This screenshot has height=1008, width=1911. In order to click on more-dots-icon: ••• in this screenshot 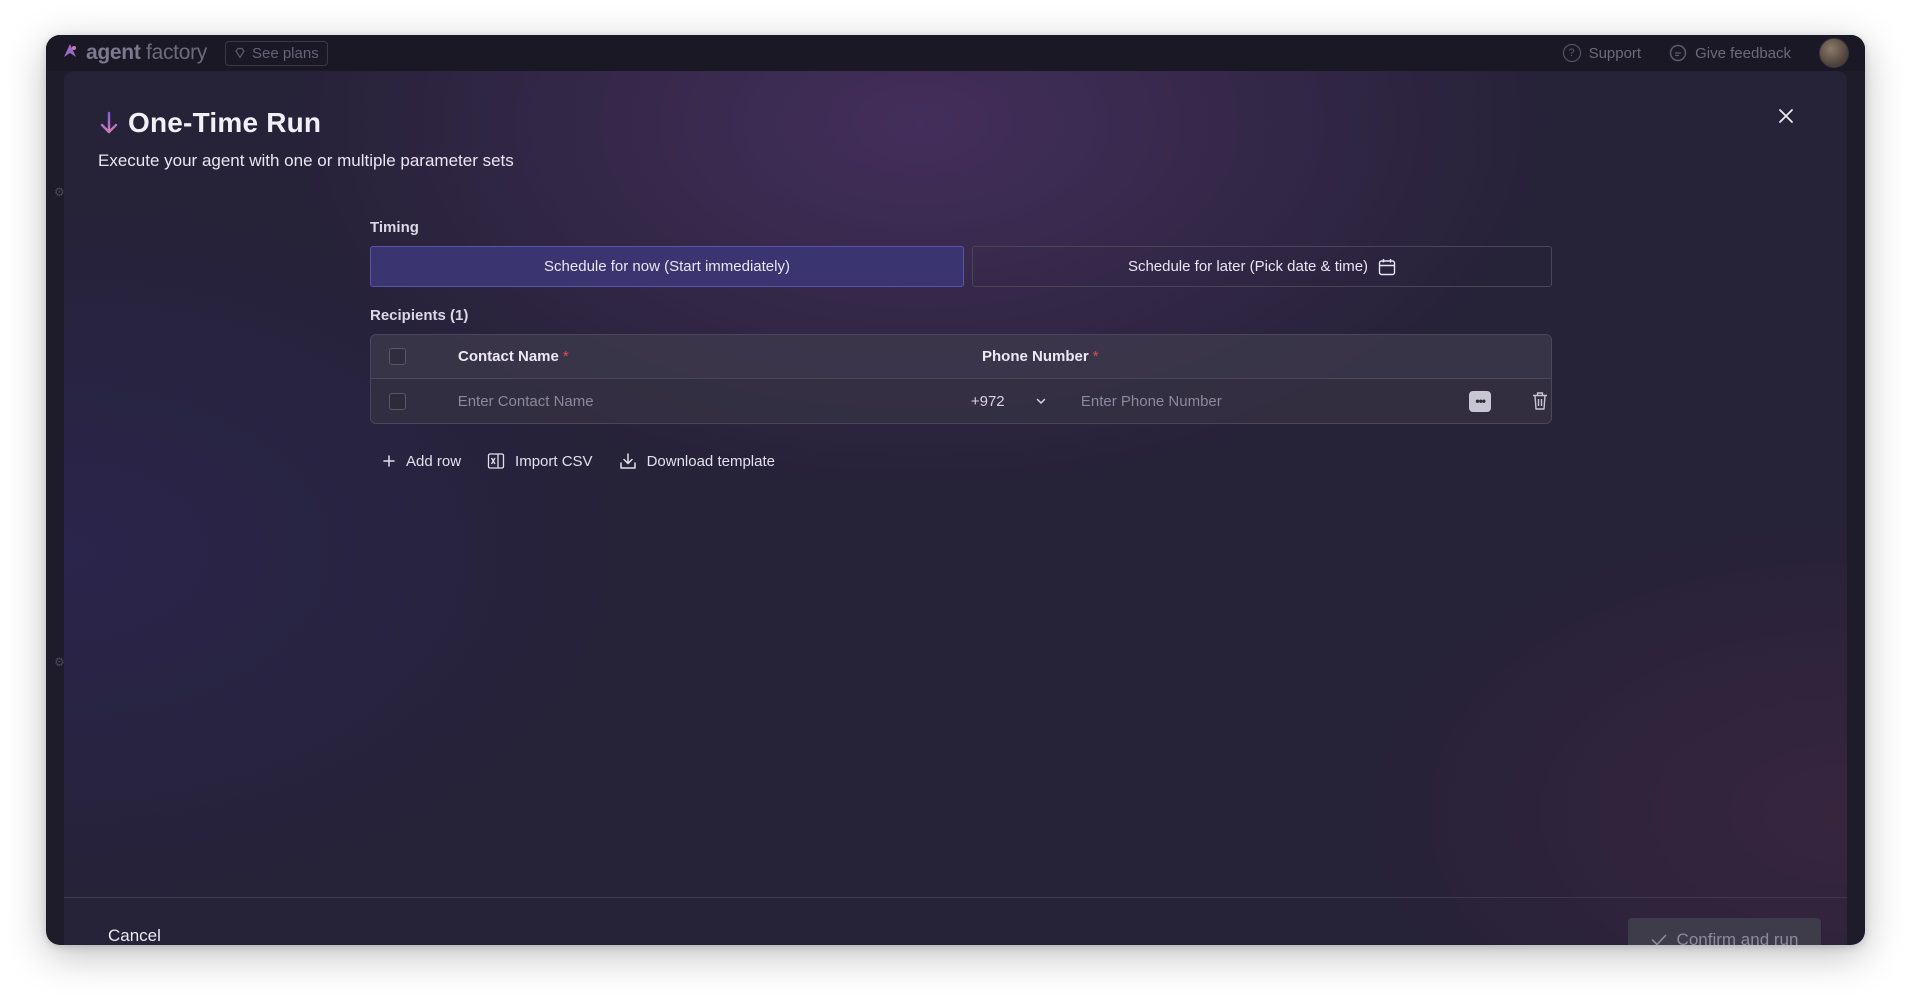, I will do `click(1480, 401)`.